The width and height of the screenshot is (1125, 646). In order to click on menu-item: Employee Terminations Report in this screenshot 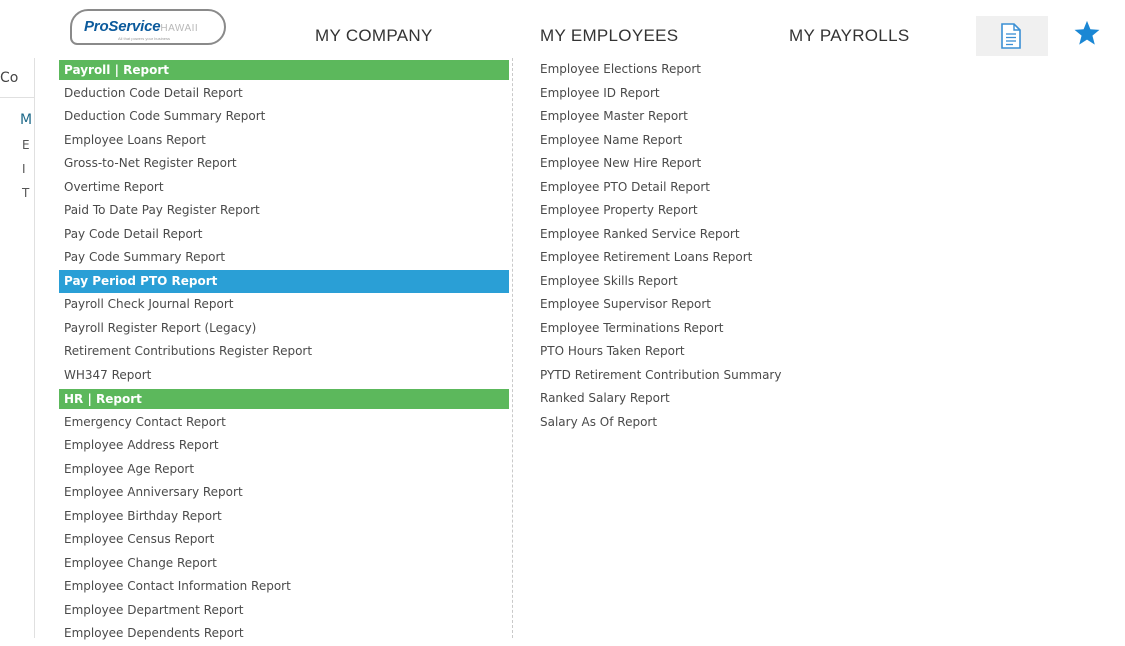, I will do `click(745, 329)`.